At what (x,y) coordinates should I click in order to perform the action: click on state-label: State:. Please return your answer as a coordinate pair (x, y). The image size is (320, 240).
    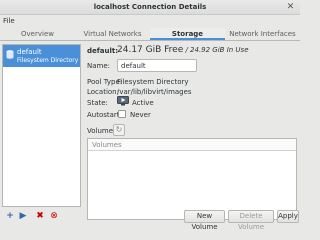
    Looking at the image, I should click on (97, 103).